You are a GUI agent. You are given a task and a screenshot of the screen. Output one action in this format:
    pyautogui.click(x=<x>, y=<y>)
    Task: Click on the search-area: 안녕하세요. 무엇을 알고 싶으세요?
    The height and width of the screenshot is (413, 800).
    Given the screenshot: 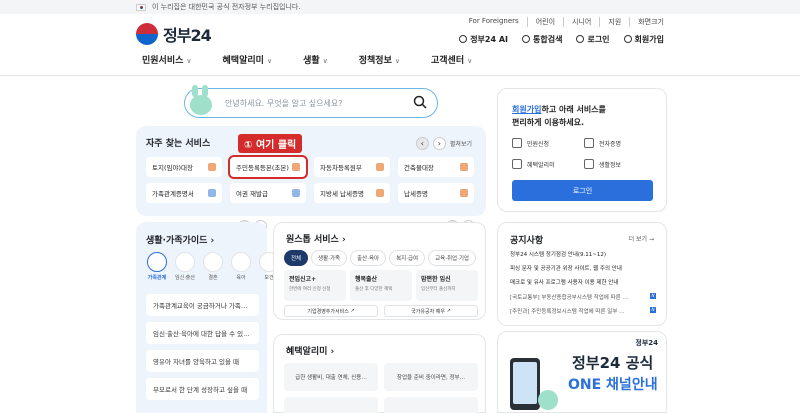 What is the action you would take?
    pyautogui.click(x=311, y=102)
    